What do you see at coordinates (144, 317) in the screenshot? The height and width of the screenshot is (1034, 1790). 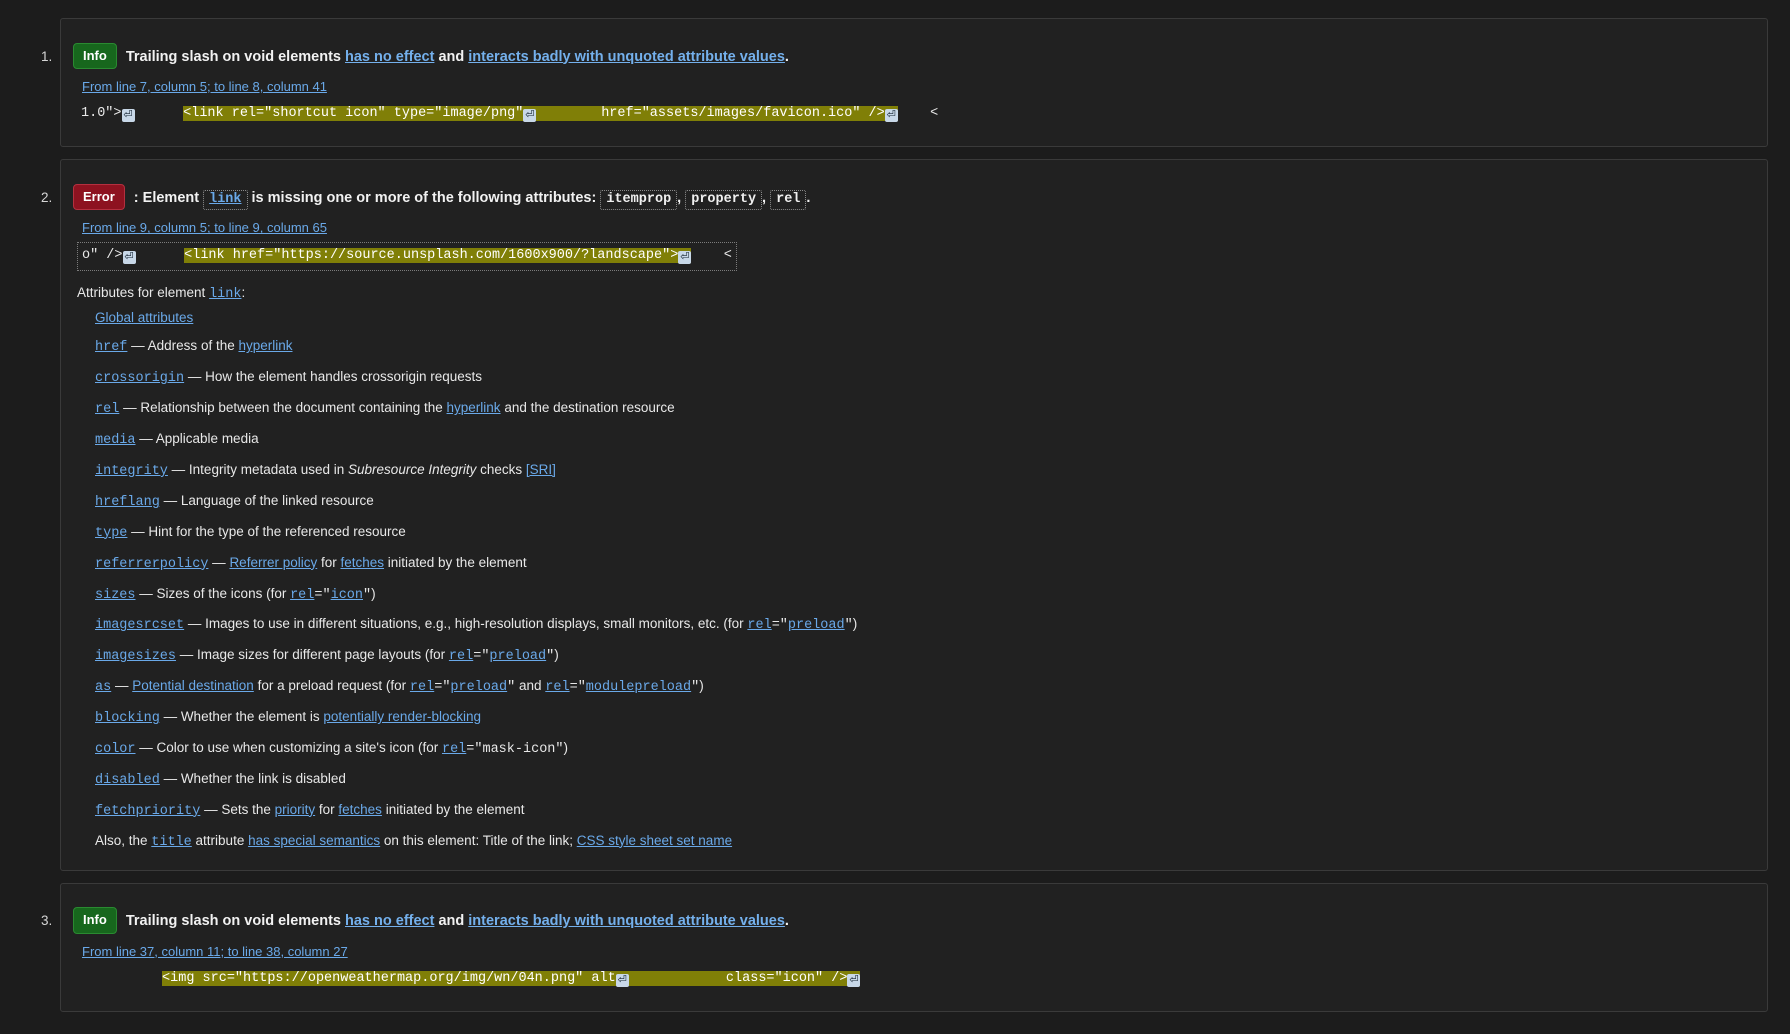 I see `global-attributes-link: Global attributes` at bounding box center [144, 317].